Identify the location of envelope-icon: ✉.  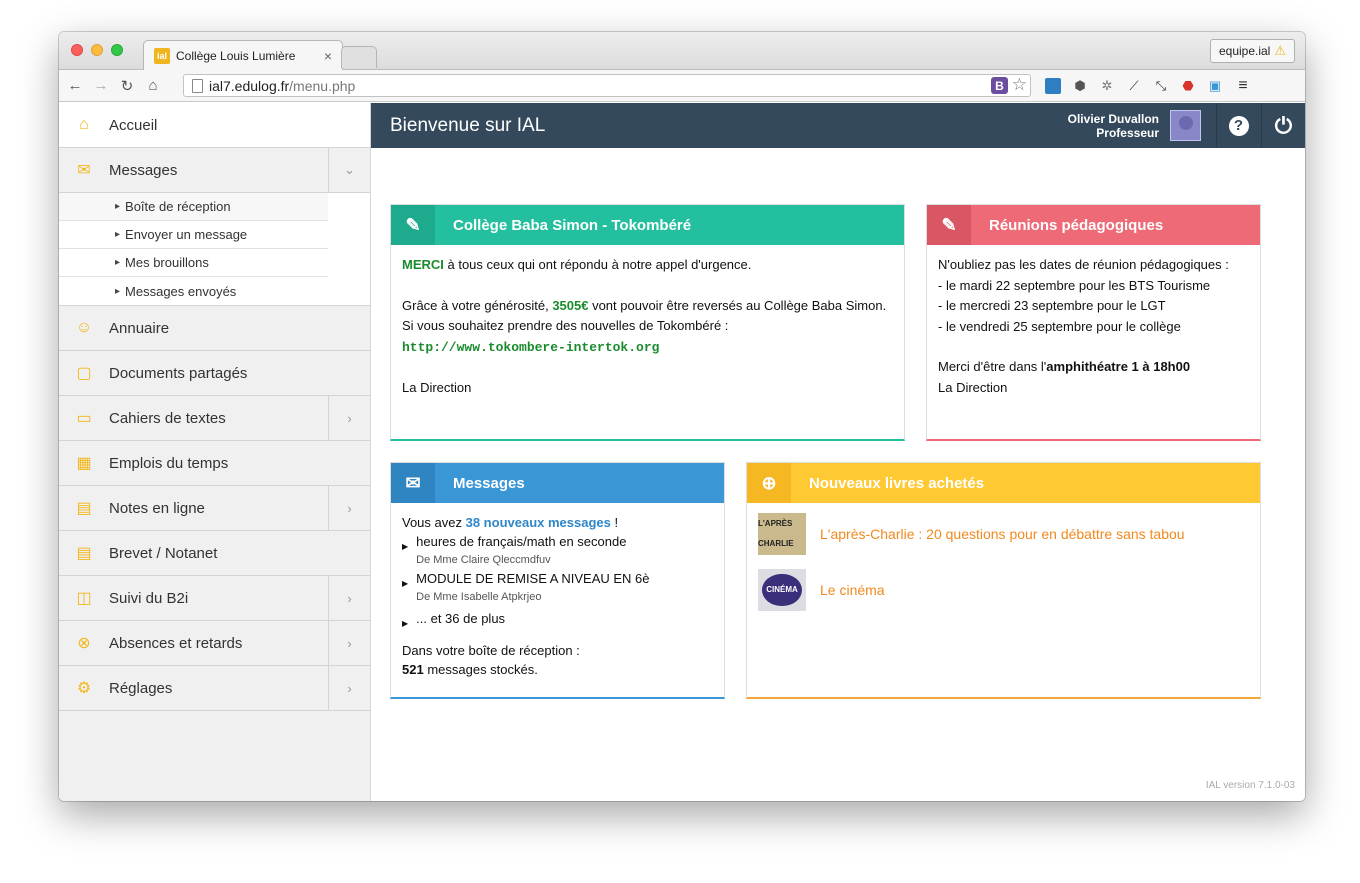
(84, 170).